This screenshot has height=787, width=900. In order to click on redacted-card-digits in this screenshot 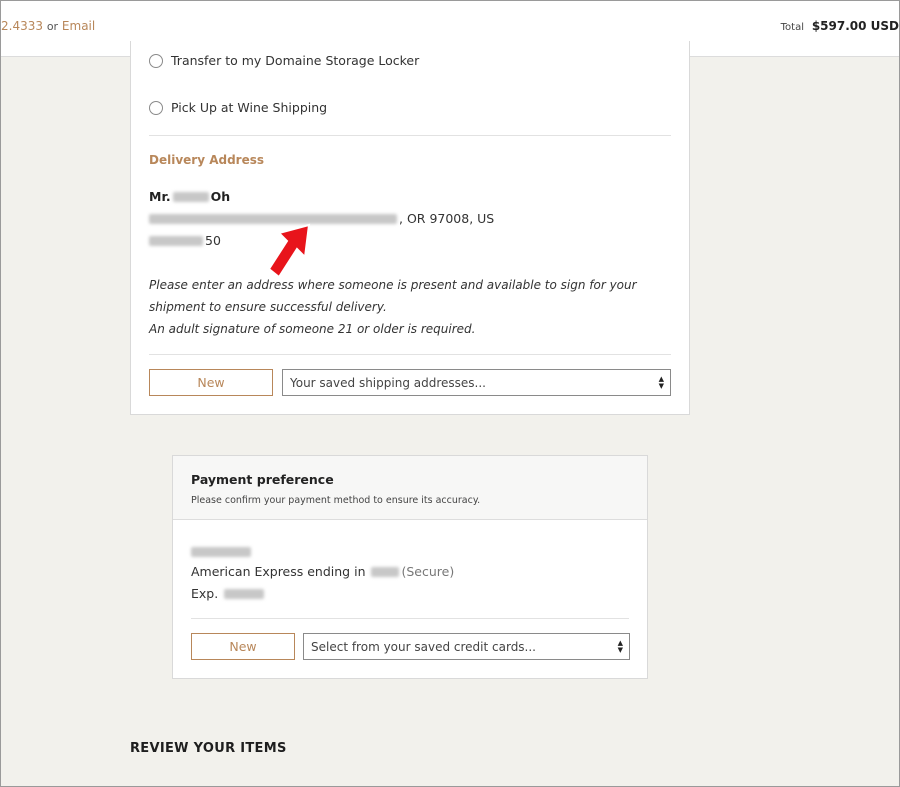, I will do `click(385, 572)`.